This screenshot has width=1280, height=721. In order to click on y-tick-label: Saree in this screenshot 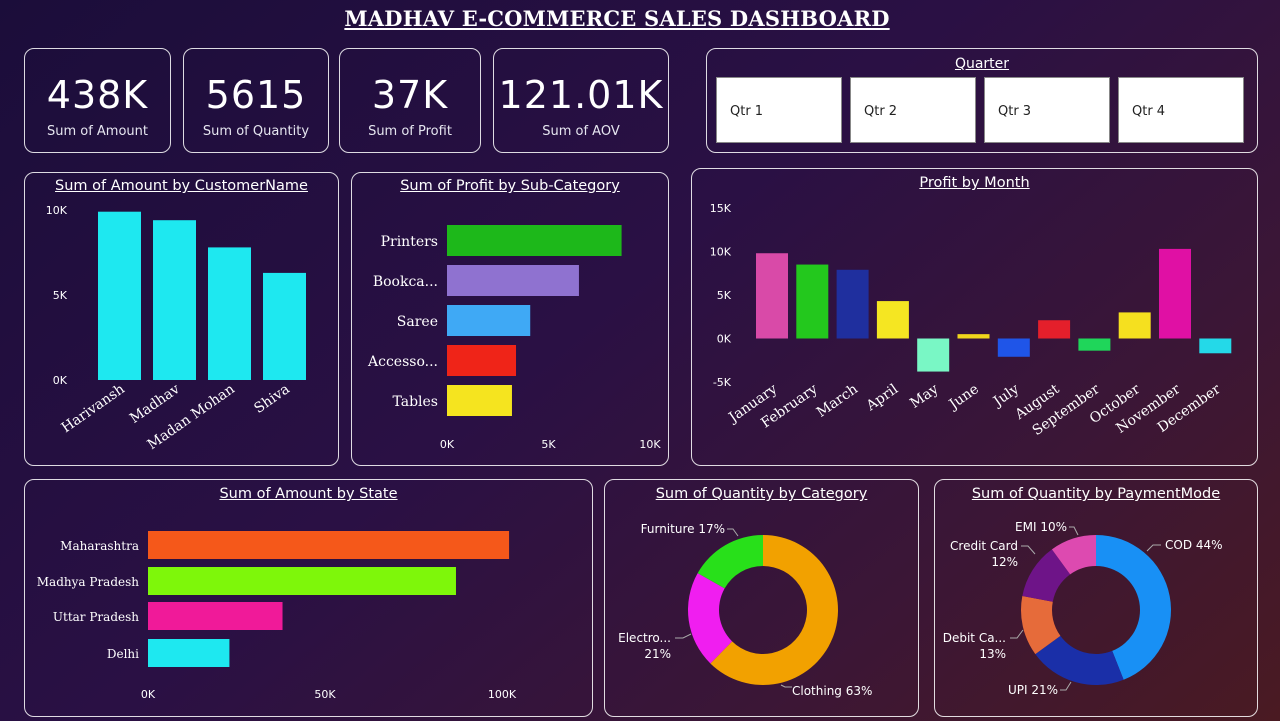, I will do `click(417, 322)`.